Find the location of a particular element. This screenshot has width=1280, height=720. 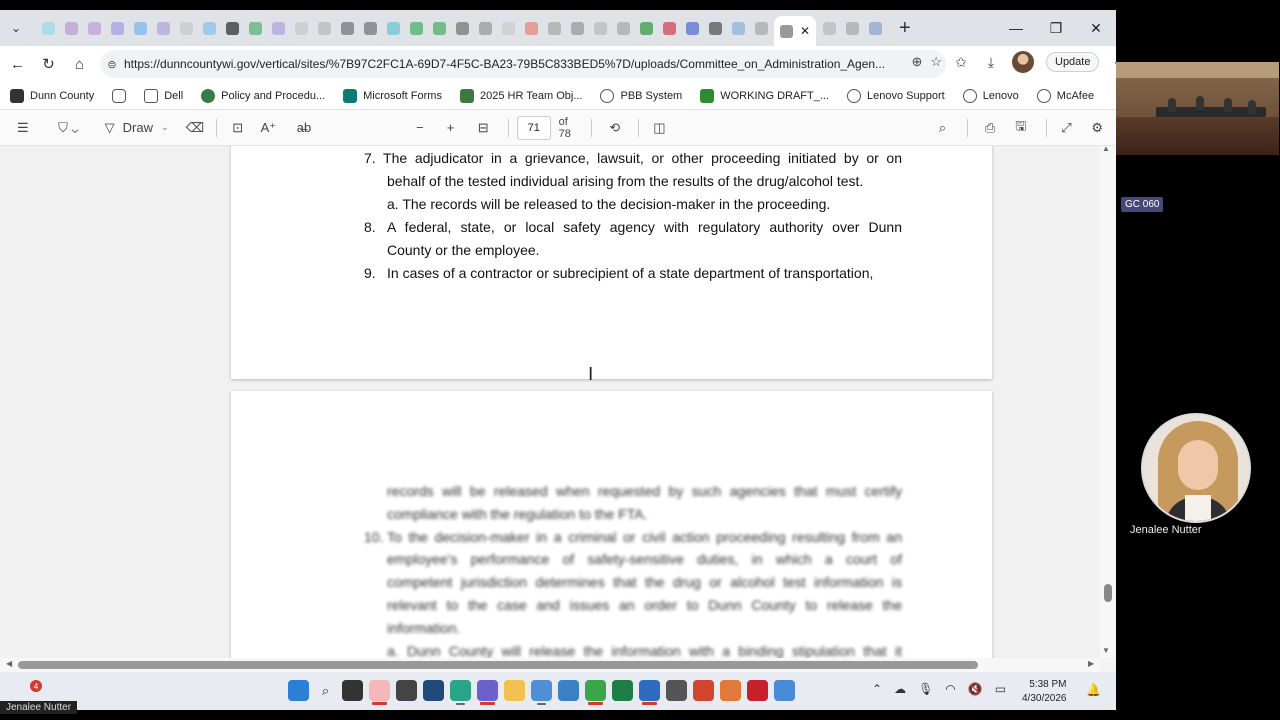

participant-video-avatar is located at coordinates (1196, 468).